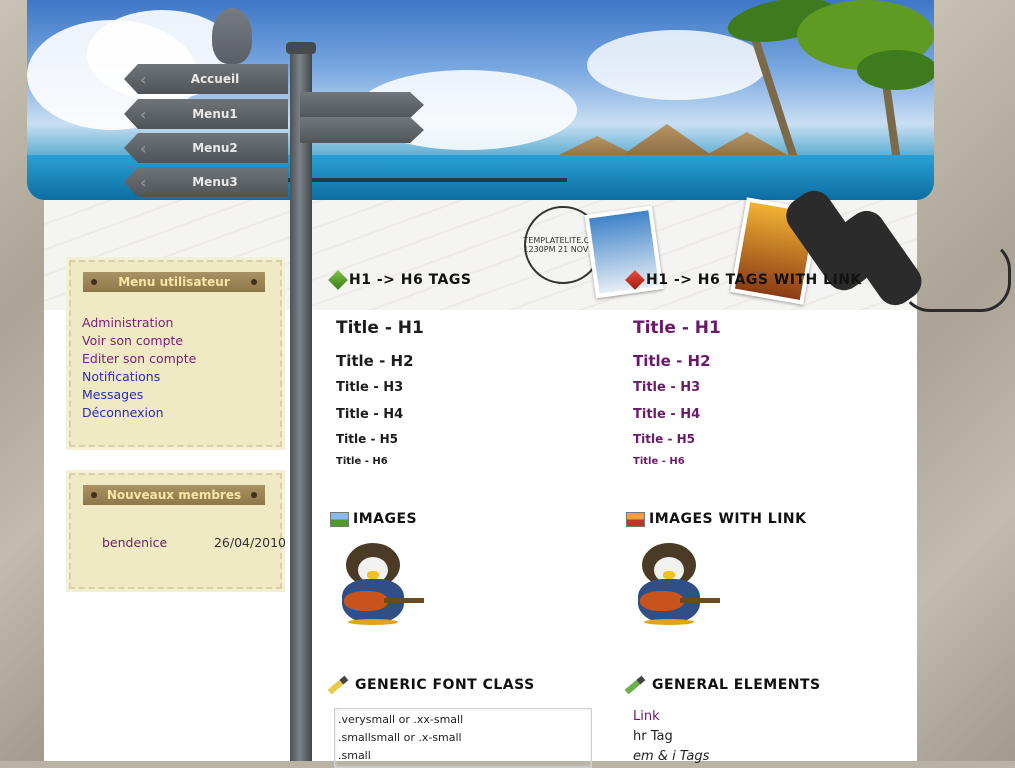 Image resolution: width=1015 pixels, height=768 pixels. What do you see at coordinates (367, 439) in the screenshot?
I see `heading-h5: Title - H5` at bounding box center [367, 439].